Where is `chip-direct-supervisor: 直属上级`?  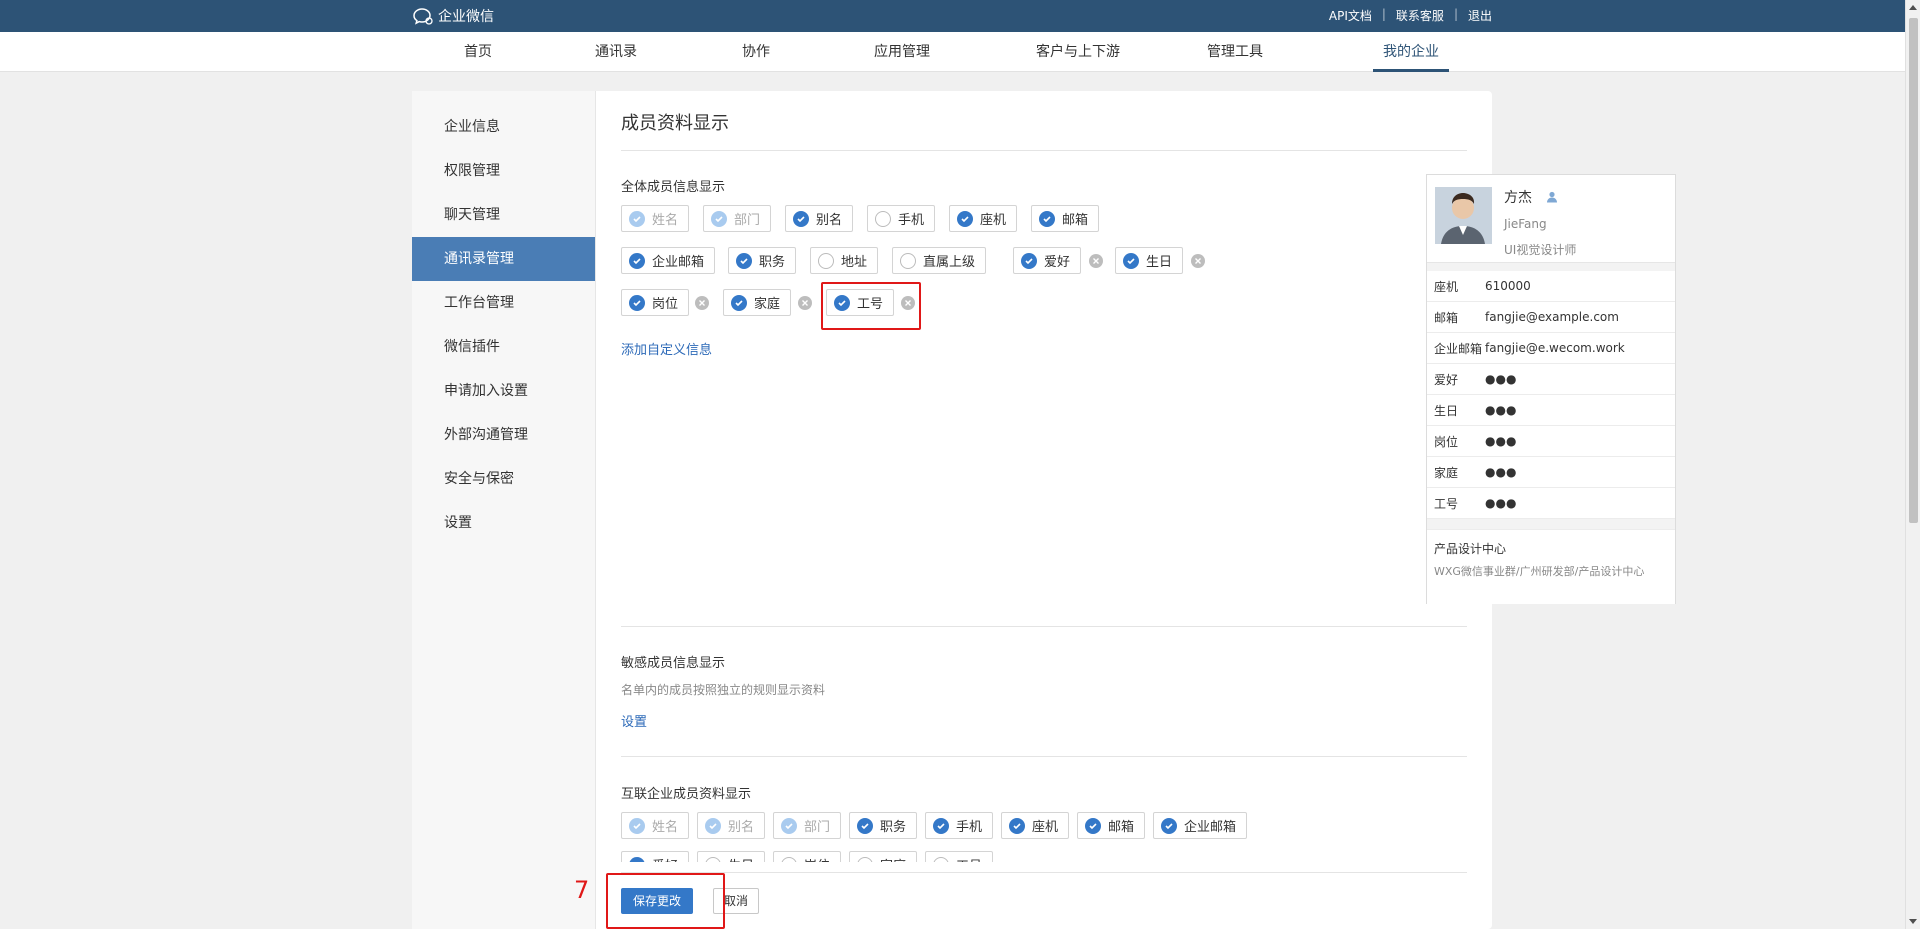
chip-direct-supervisor: 直属上级 is located at coordinates (939, 260).